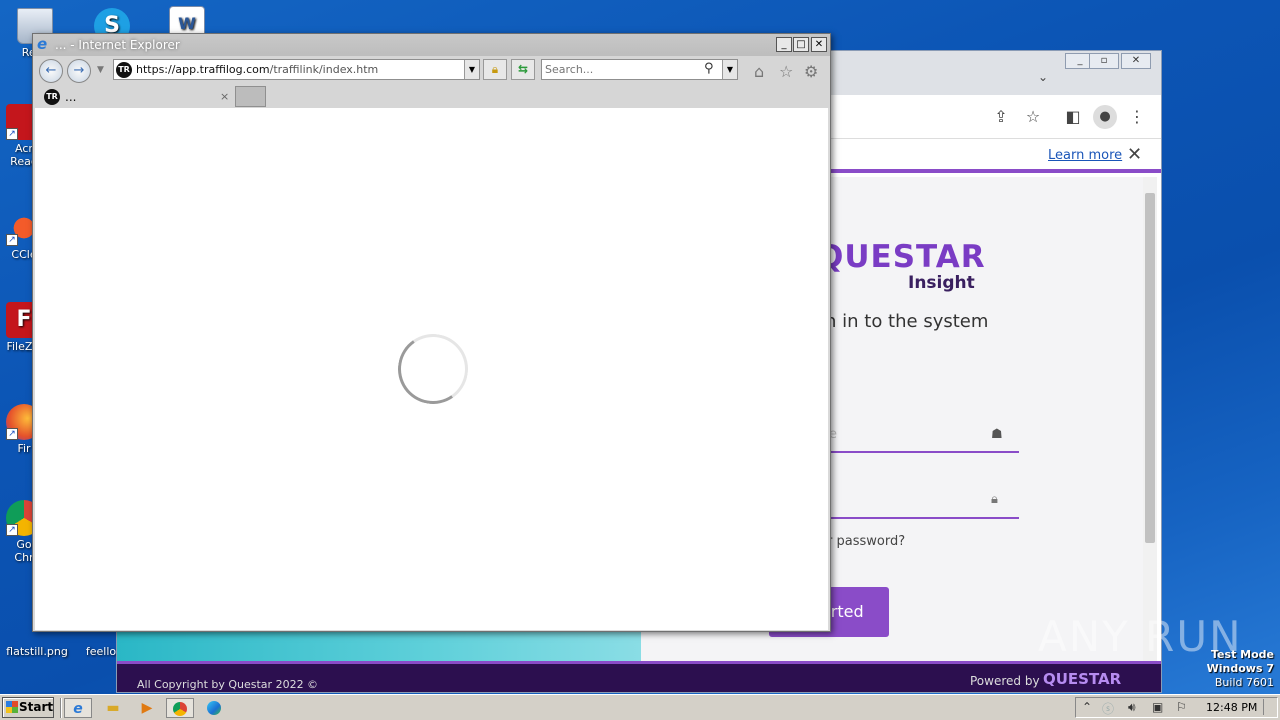  What do you see at coordinates (1108, 708) in the screenshot?
I see `skype-tray-icon: ⓢ` at bounding box center [1108, 708].